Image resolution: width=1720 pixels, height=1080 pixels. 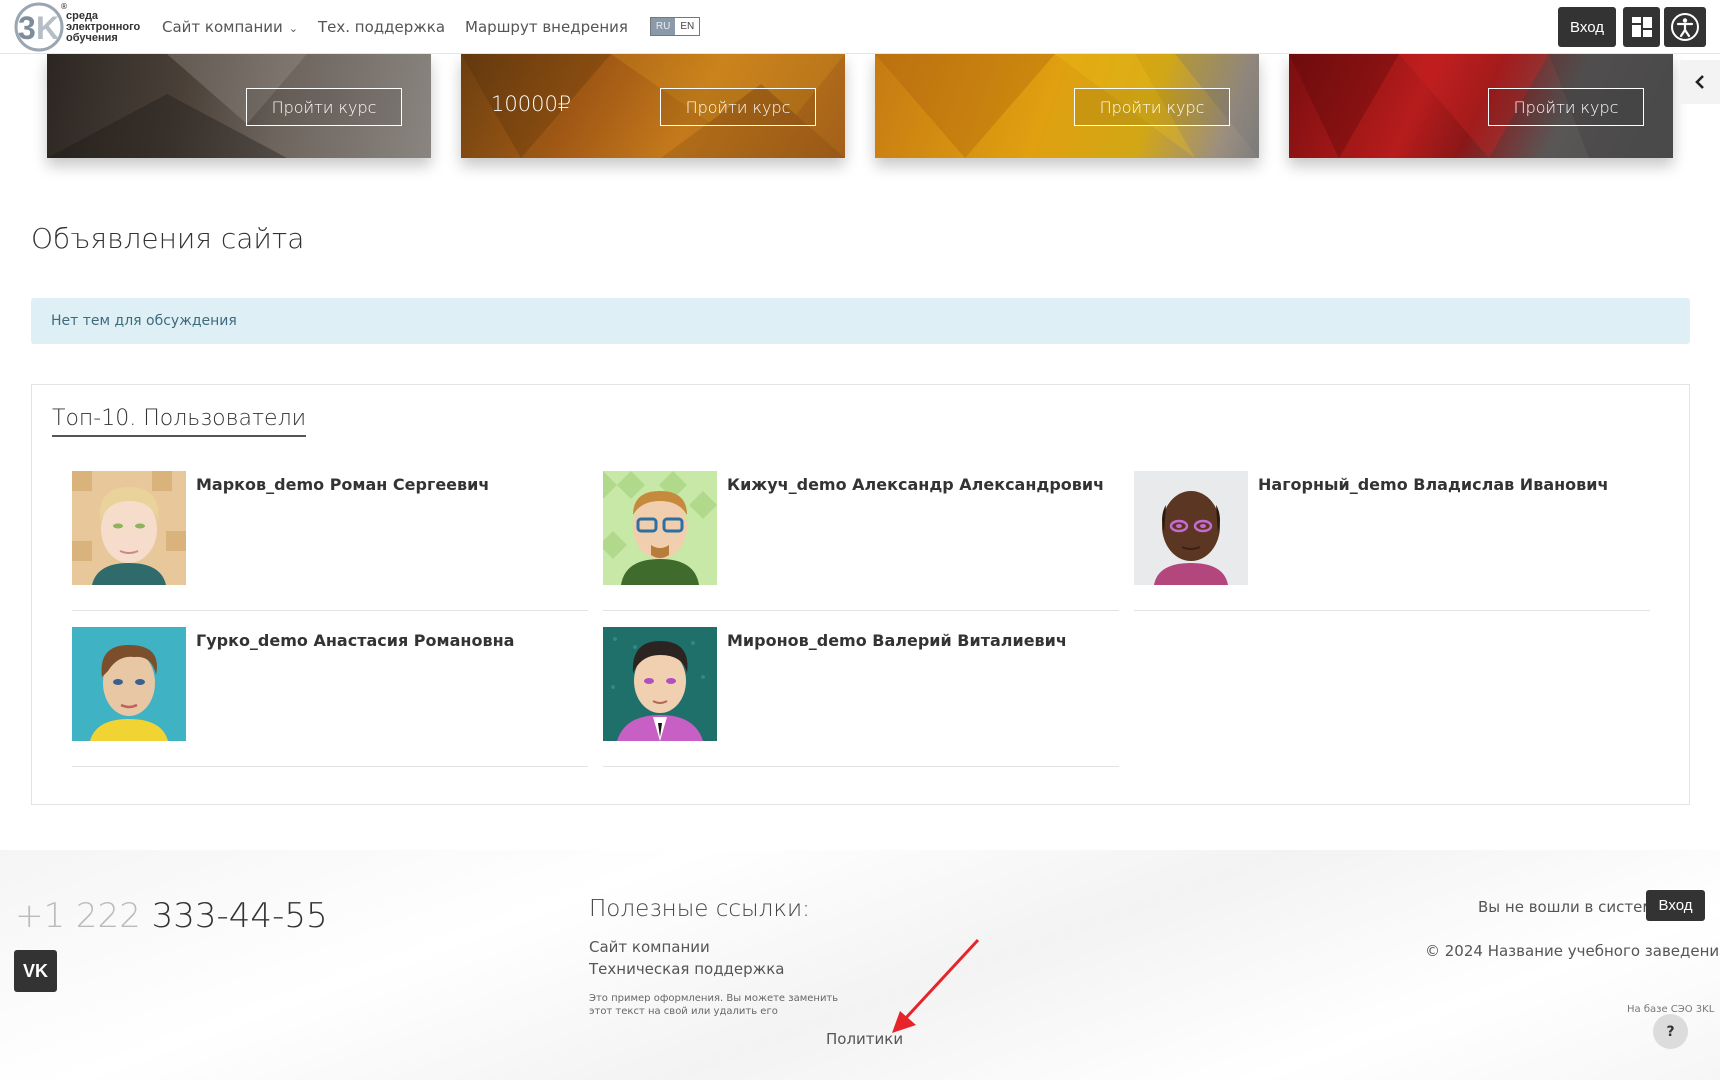 I want to click on footer-link-company-site: Сайт компании, so click(x=649, y=947).